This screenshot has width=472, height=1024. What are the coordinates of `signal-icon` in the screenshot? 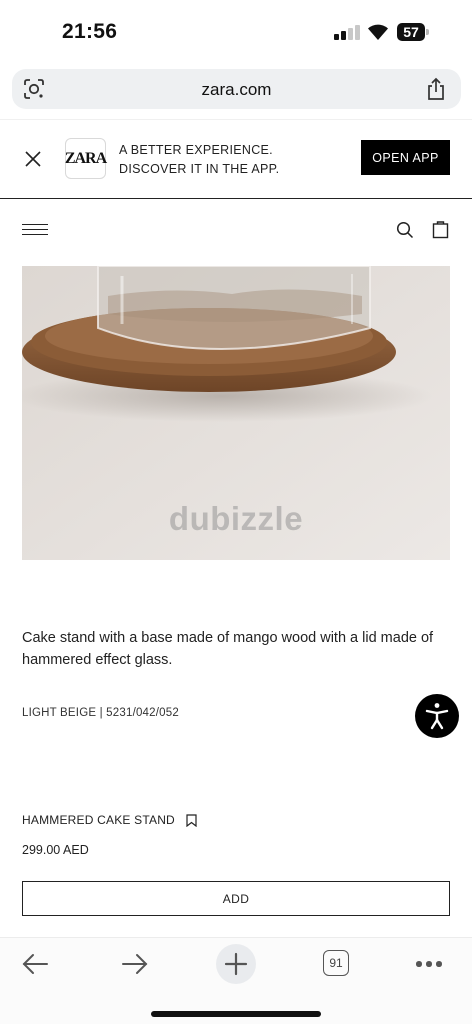 It's located at (347, 32).